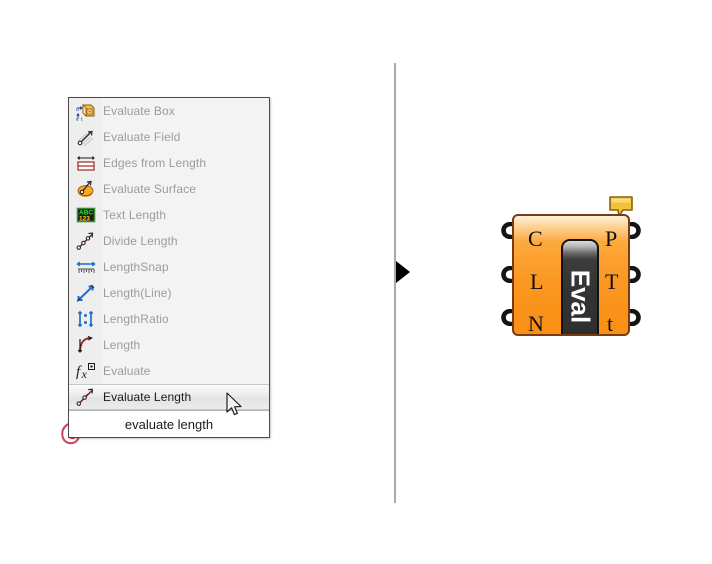 The image size is (712, 564). What do you see at coordinates (155, 163) in the screenshot?
I see `menu-item-label: Edges from Length` at bounding box center [155, 163].